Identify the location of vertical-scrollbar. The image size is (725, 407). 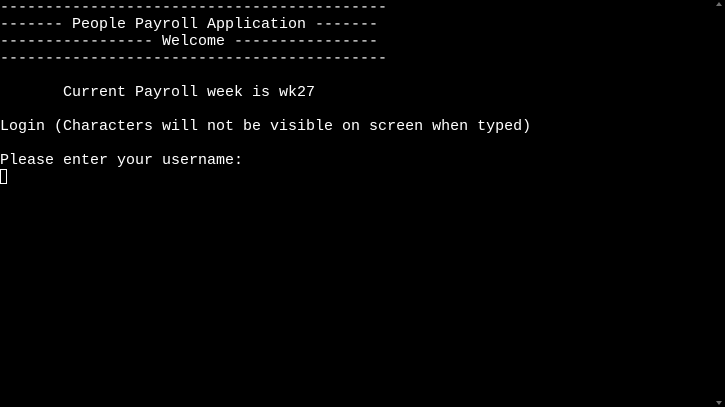
(719, 203).